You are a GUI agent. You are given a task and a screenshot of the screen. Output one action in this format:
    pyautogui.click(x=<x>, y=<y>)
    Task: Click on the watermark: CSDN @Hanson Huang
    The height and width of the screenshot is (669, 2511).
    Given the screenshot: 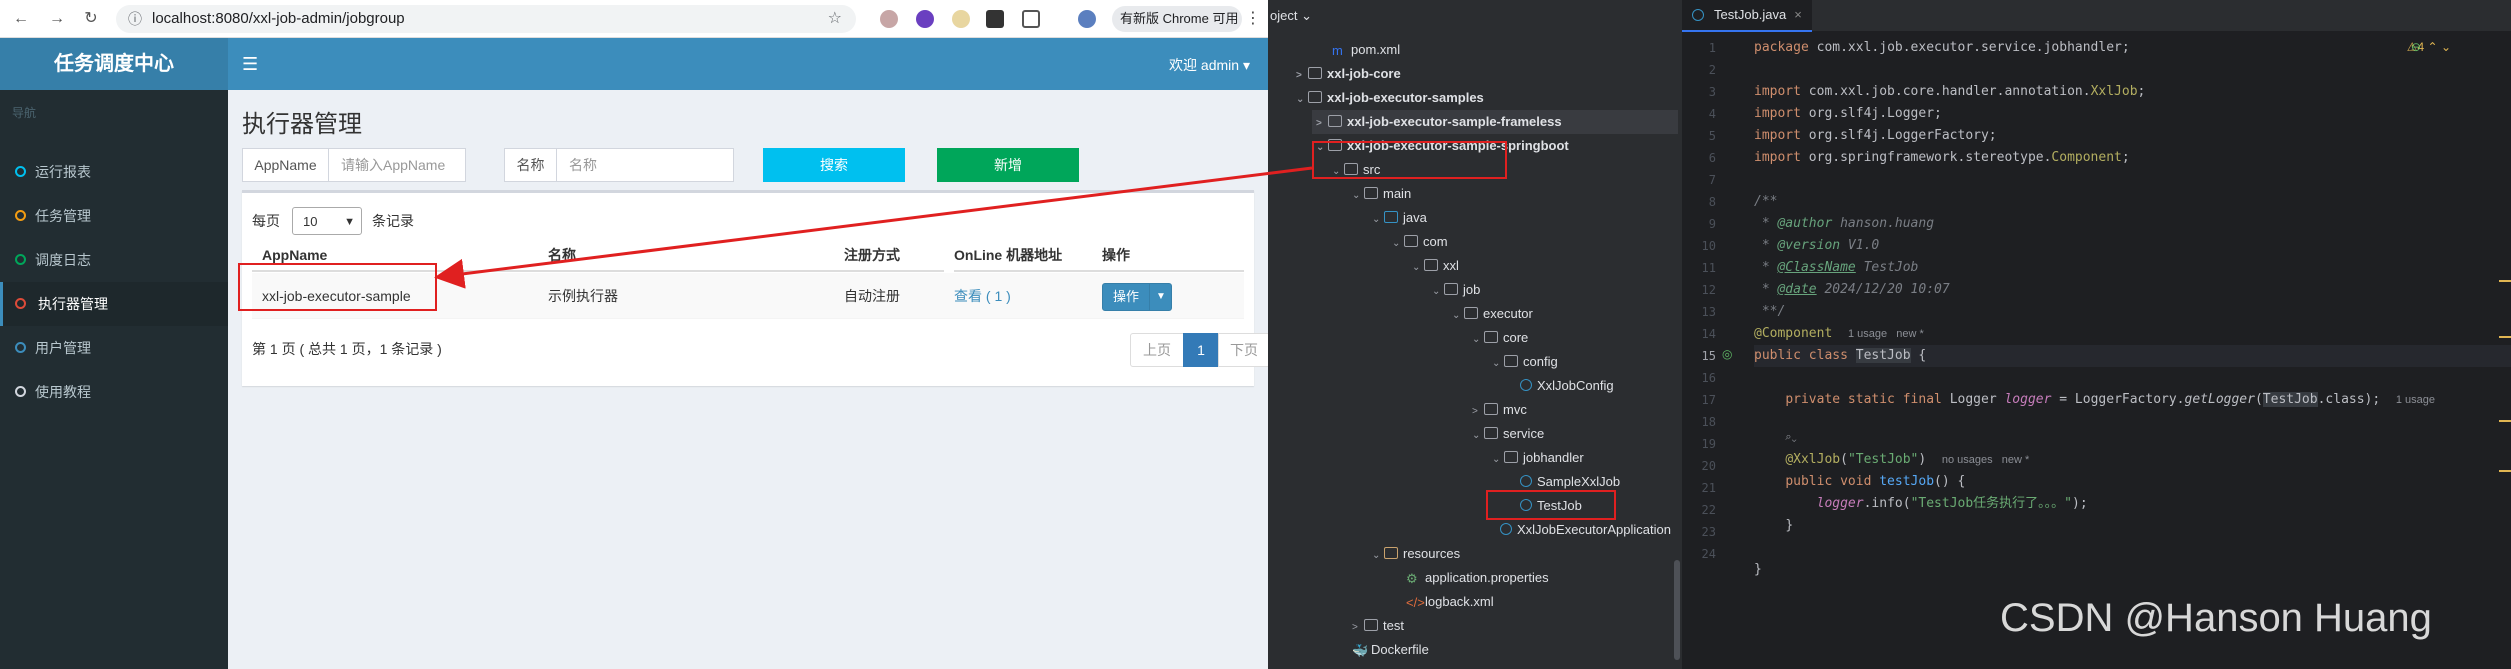 What is the action you would take?
    pyautogui.click(x=2216, y=618)
    